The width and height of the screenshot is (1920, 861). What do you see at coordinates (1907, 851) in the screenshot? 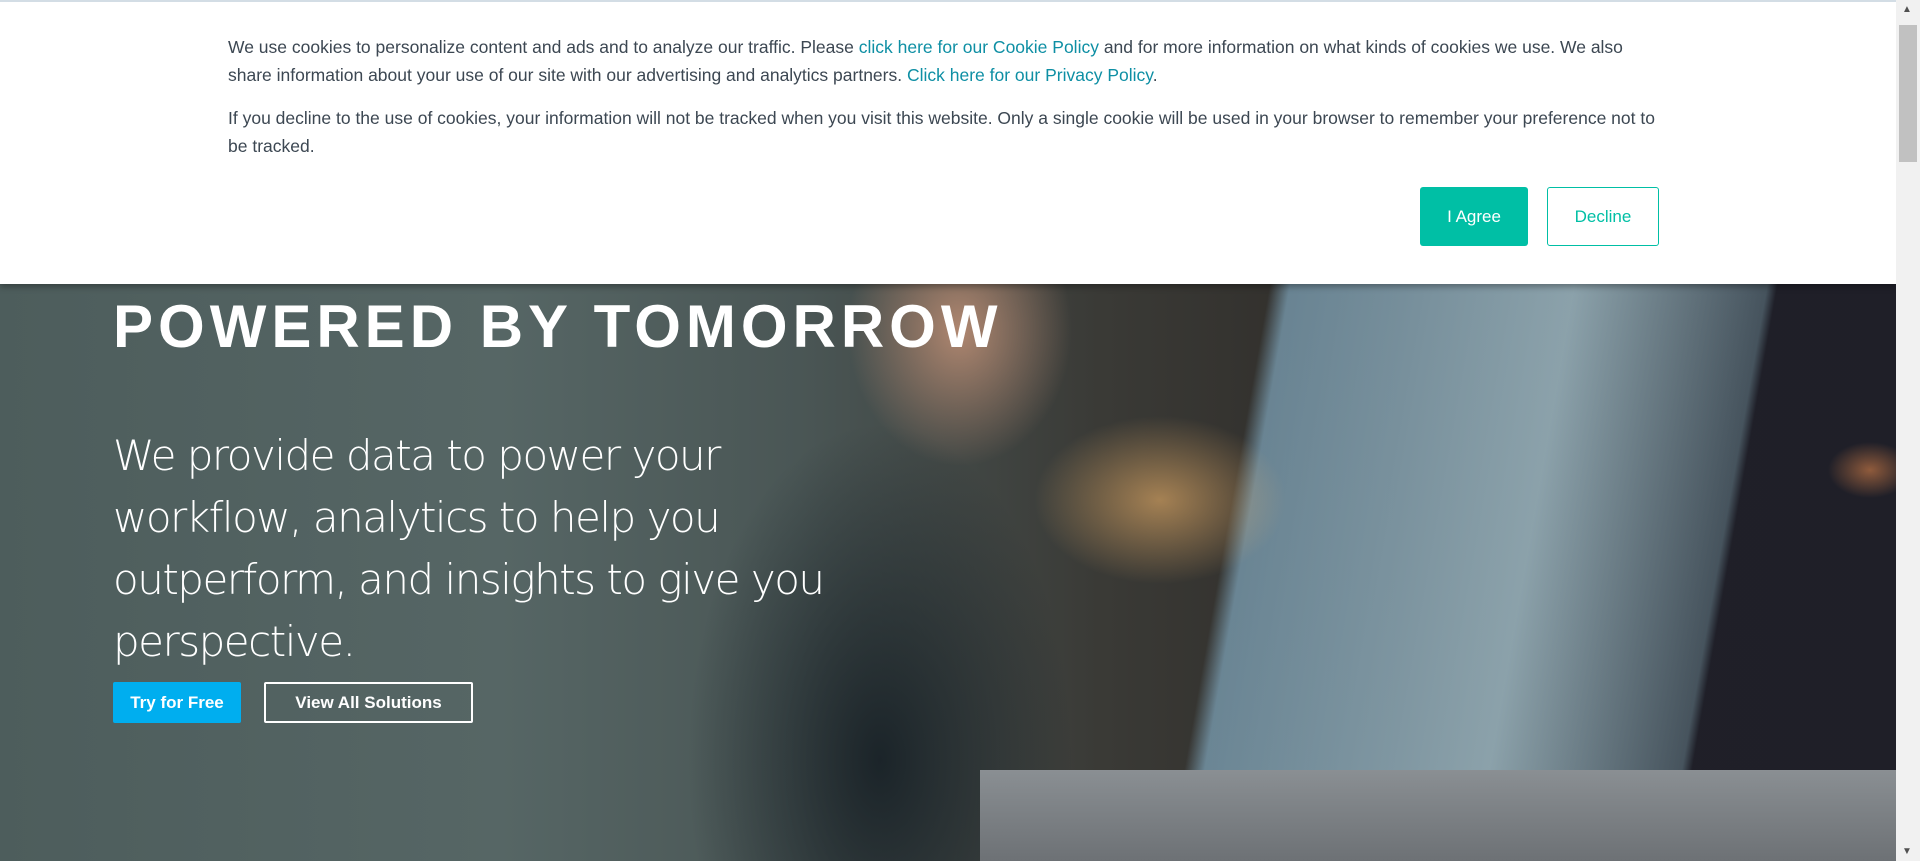
I see `scroll-down-arrow-icon: ▼` at bounding box center [1907, 851].